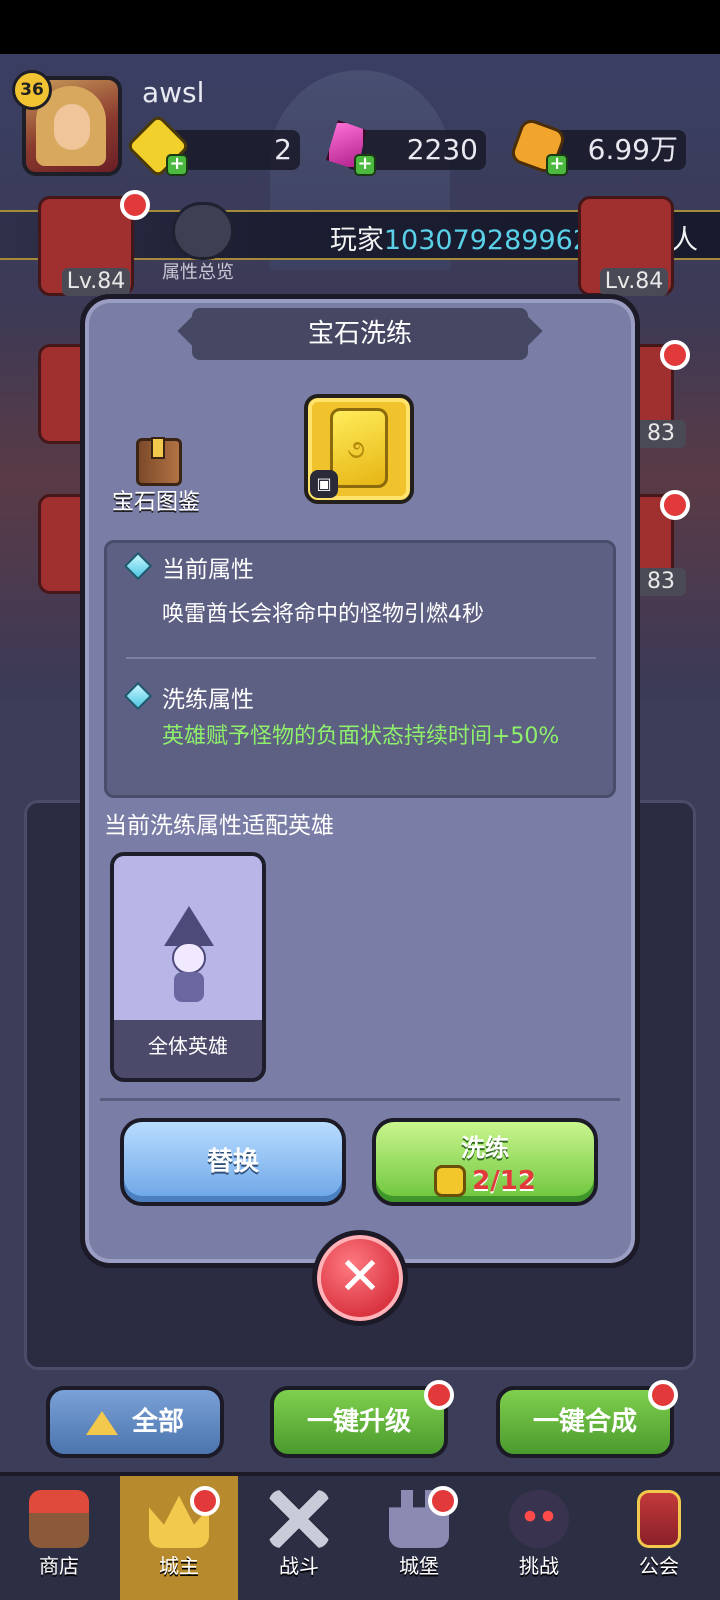  What do you see at coordinates (156, 500) in the screenshot?
I see `gem-codex-label: 宝石图鉴` at bounding box center [156, 500].